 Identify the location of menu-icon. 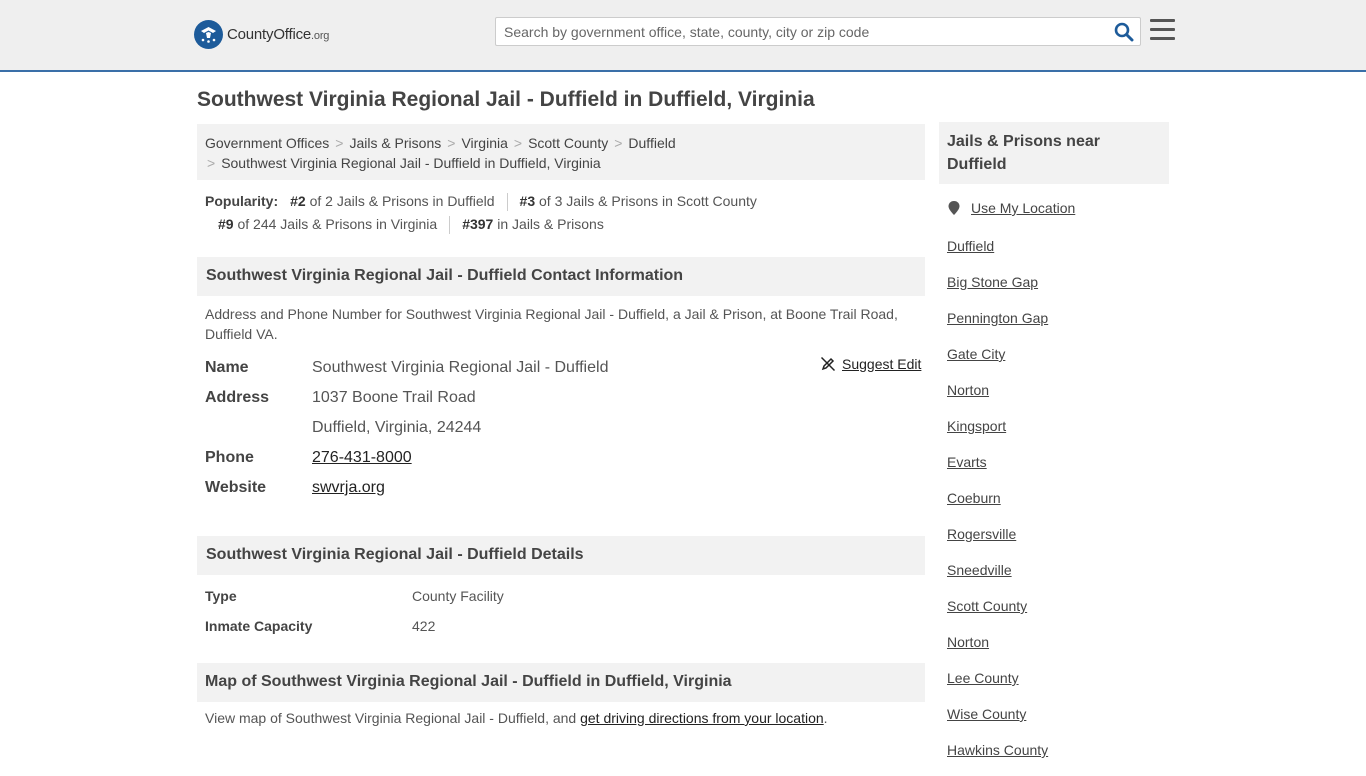
(1162, 30).